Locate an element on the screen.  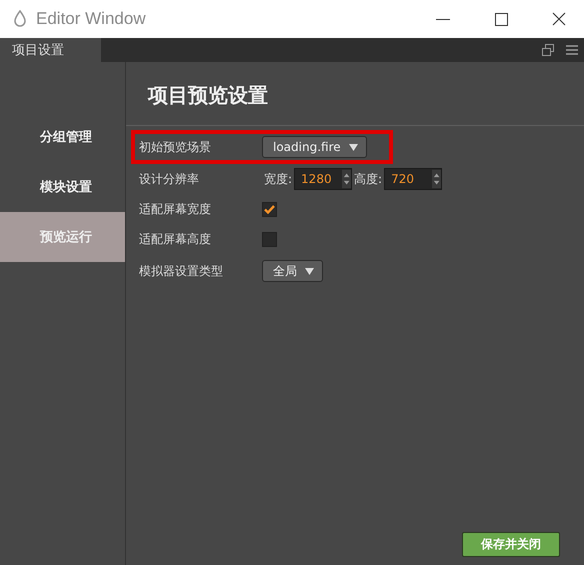
window-title: Editor Window is located at coordinates (91, 19).